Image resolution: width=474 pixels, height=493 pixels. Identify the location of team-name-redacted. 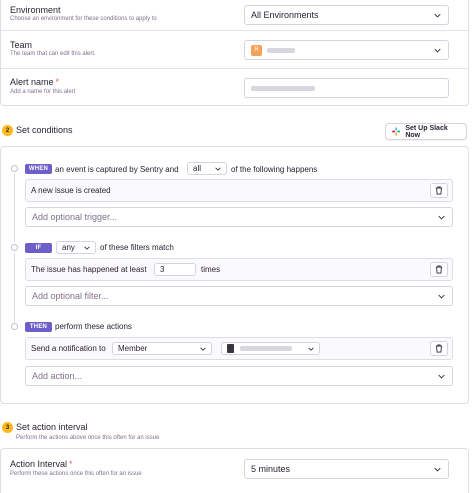
(281, 50).